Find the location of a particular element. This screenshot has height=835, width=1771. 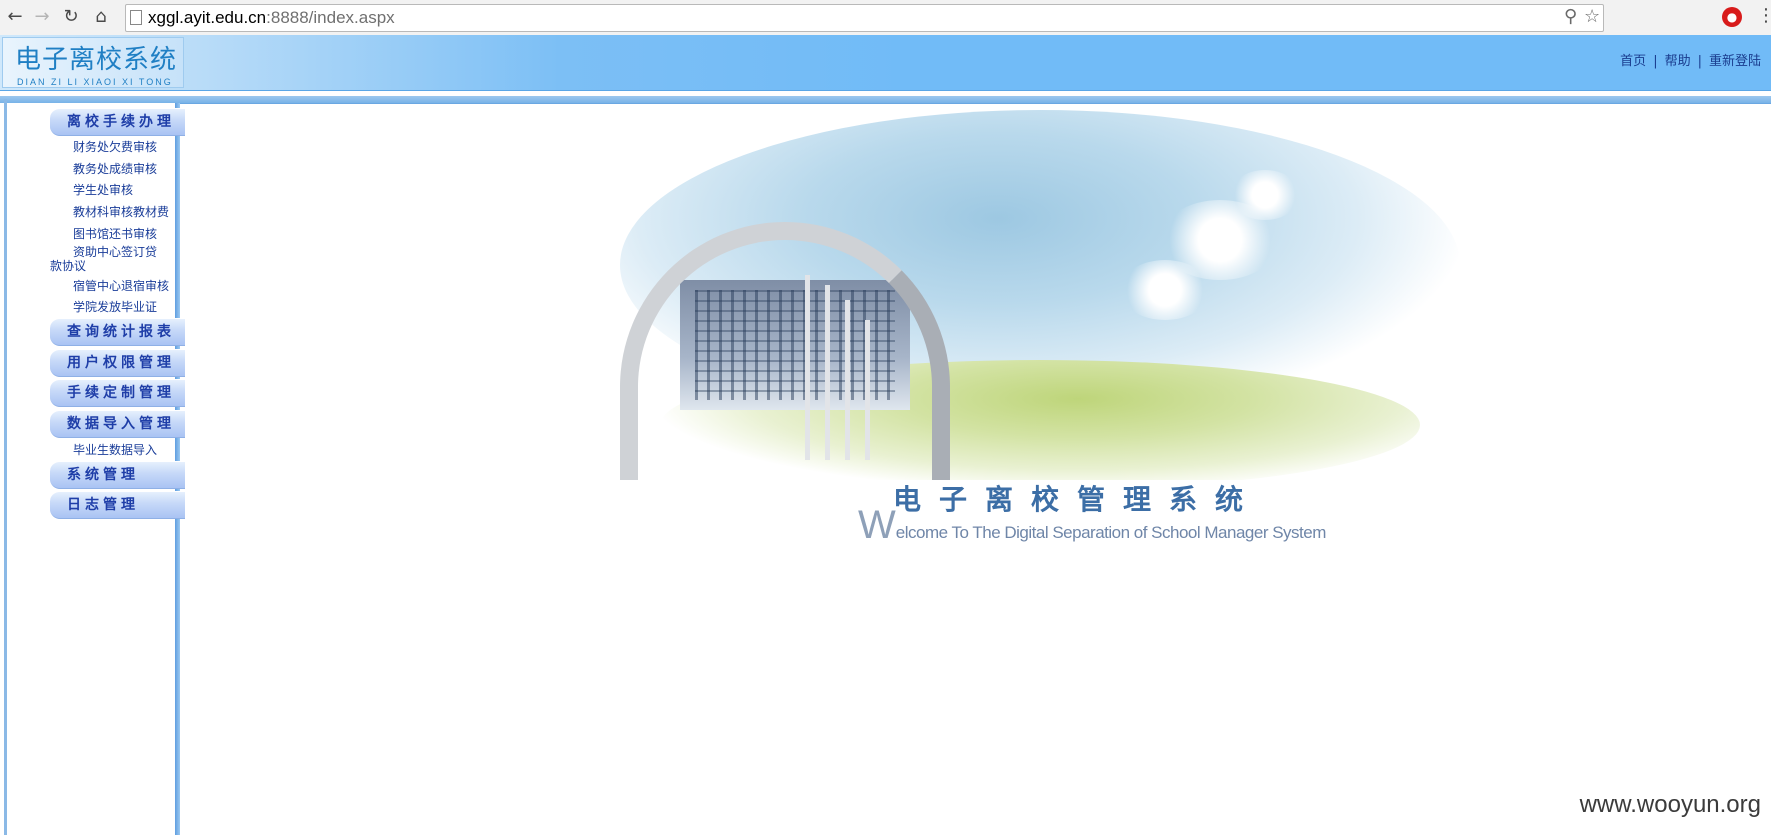

reload-icon: ↻ is located at coordinates (71, 17).